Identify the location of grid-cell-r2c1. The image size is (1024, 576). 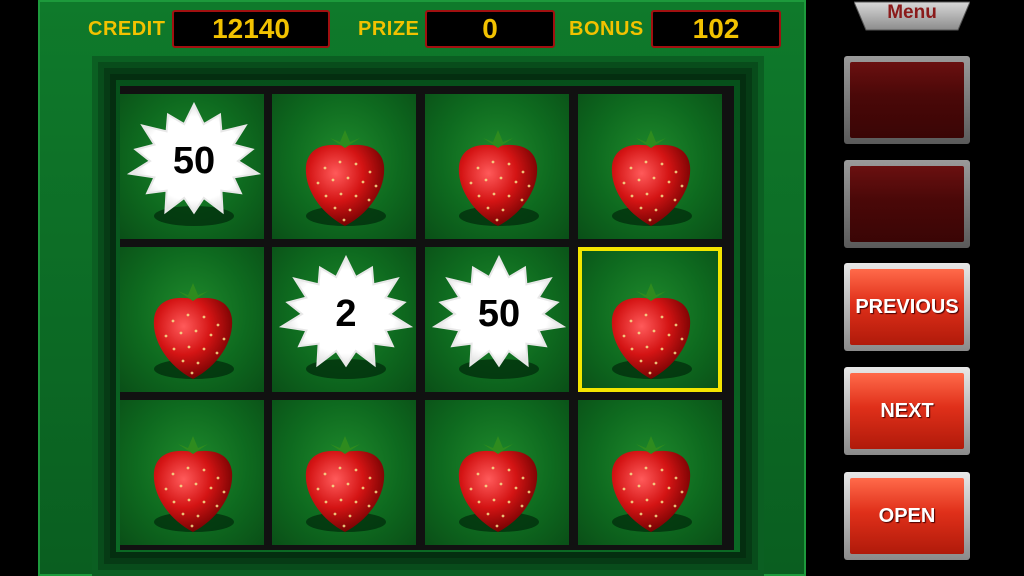
(192, 319).